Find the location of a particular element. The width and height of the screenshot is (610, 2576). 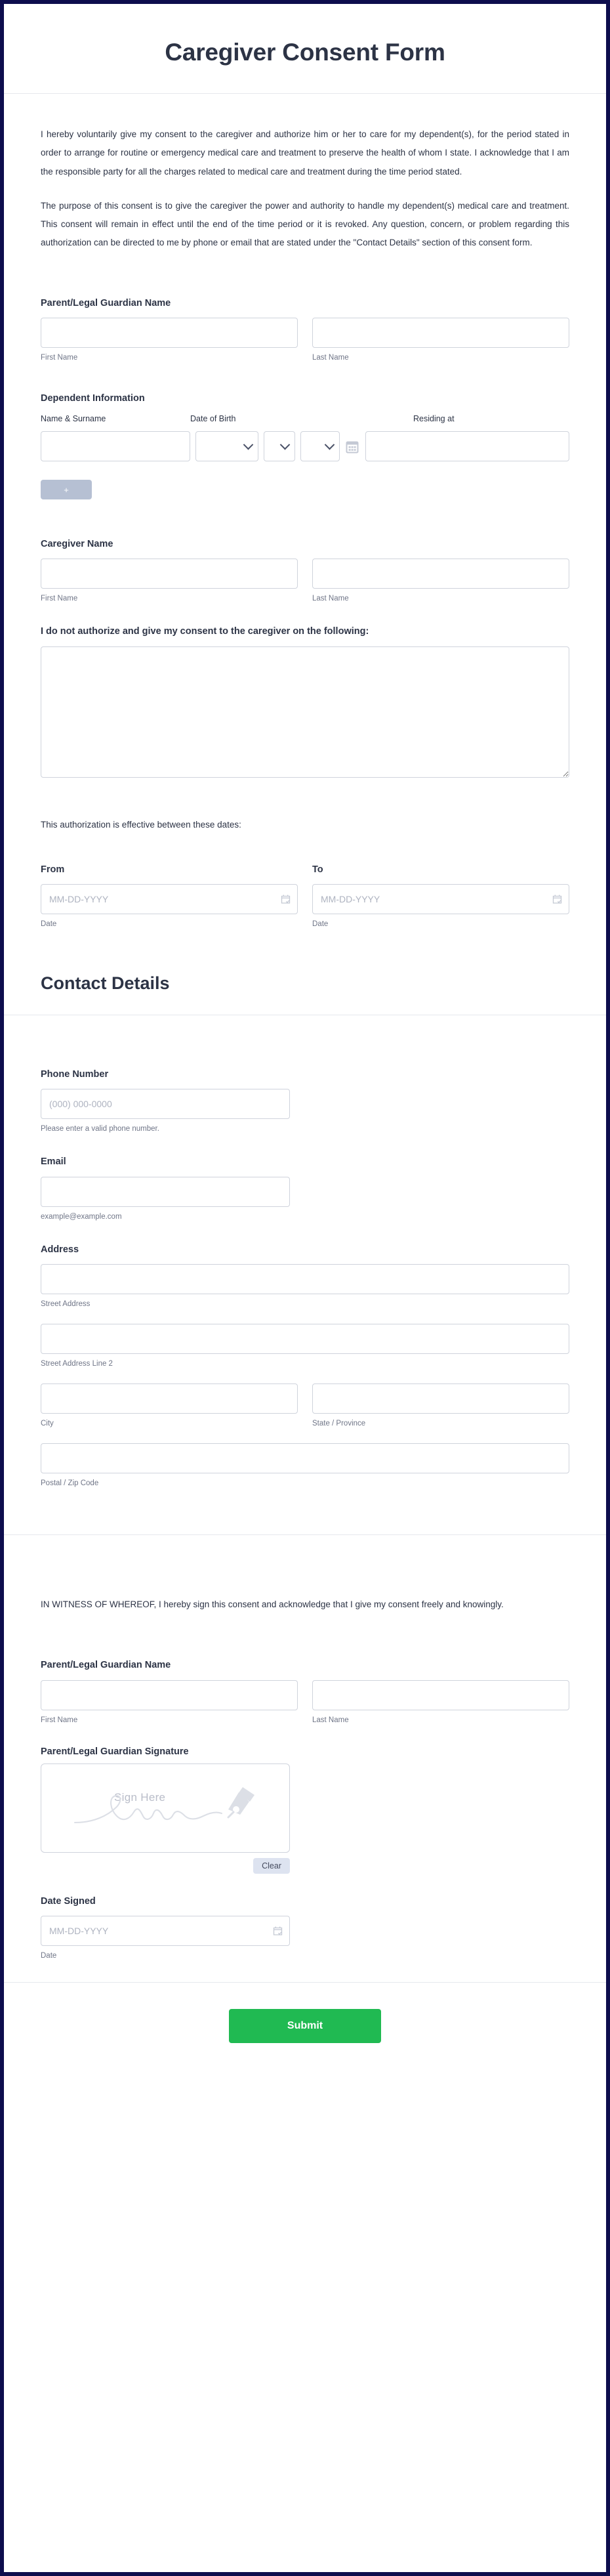

page-title: Caregiver Consent Form is located at coordinates (305, 52).